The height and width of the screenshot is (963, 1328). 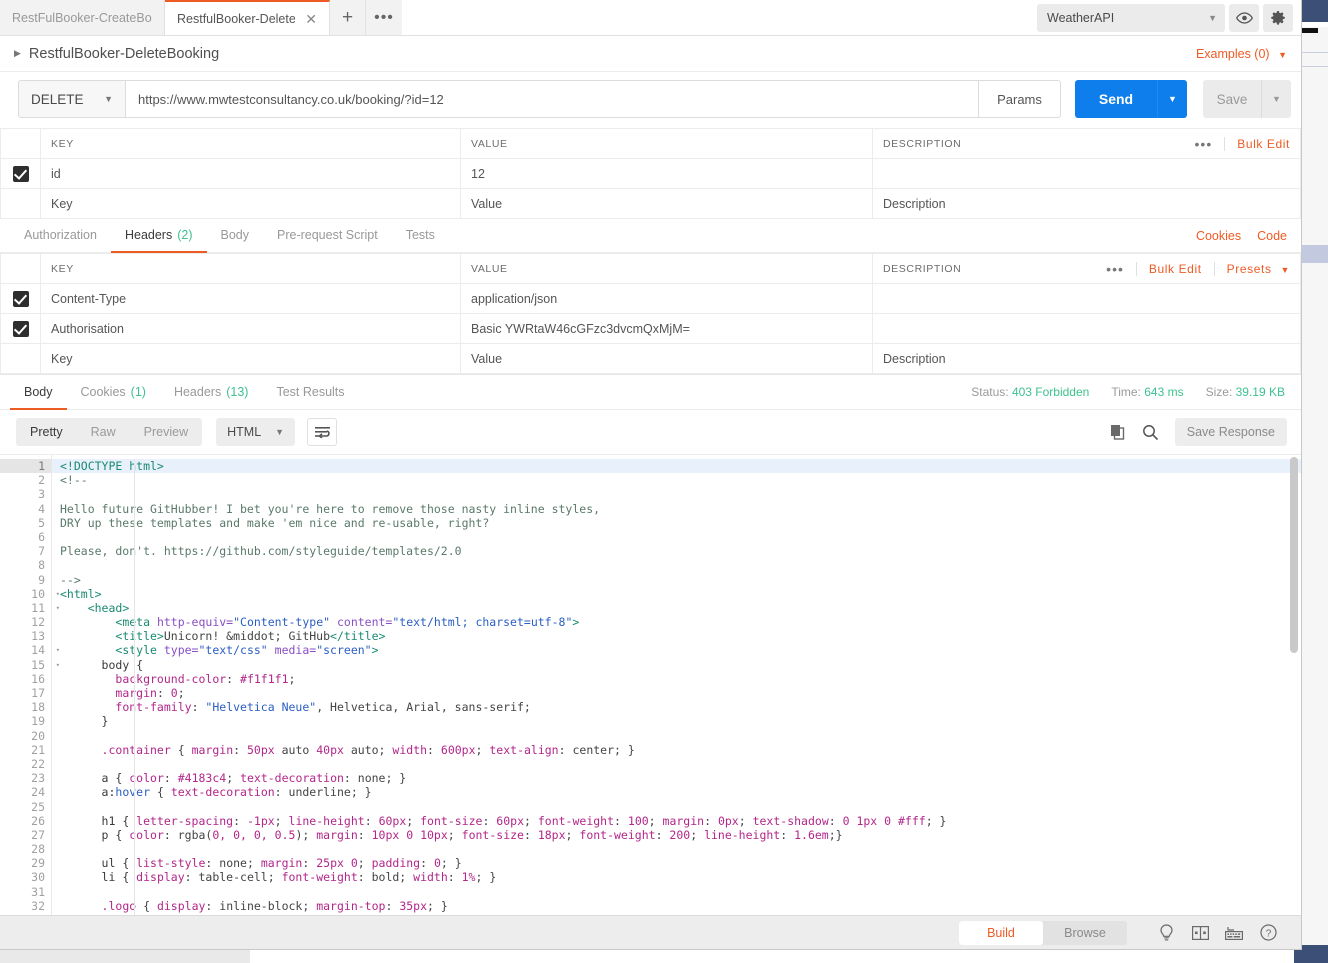 I want to click on view-mode-preview: Preview, so click(x=166, y=432).